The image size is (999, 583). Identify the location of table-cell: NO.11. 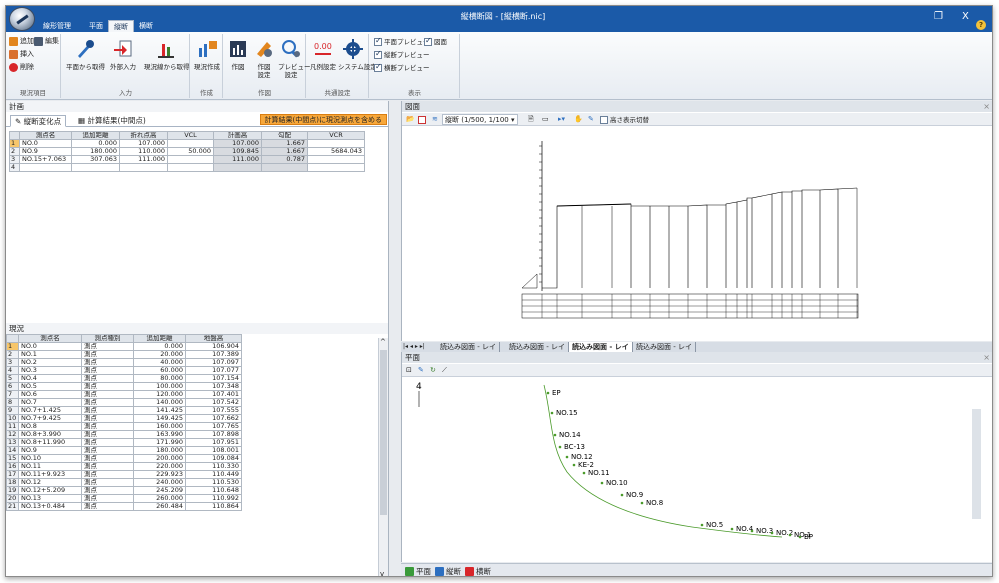
(50, 466).